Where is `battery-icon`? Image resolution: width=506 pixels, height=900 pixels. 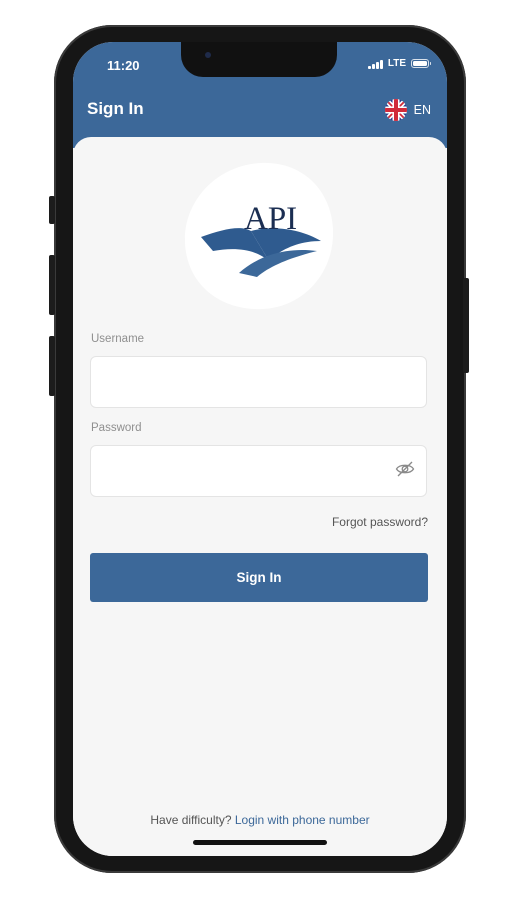
battery-icon is located at coordinates (421, 63).